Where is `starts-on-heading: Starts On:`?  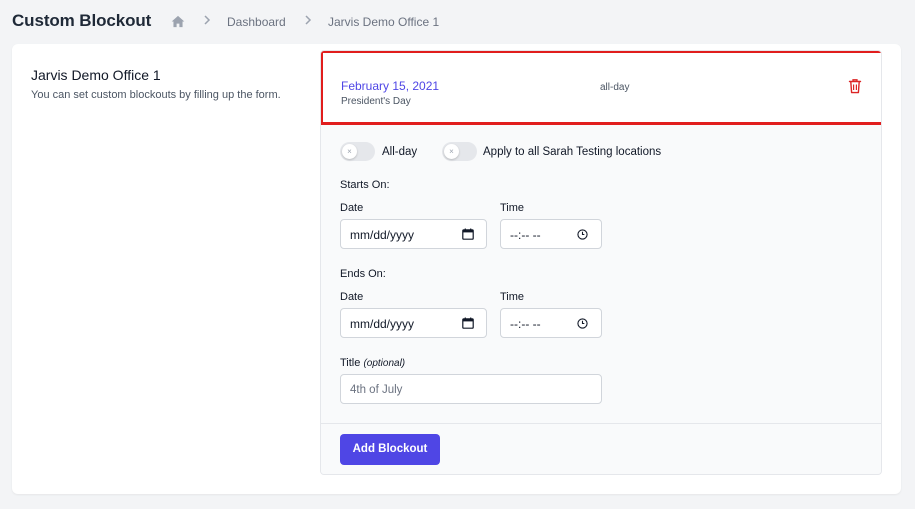 starts-on-heading: Starts On: is located at coordinates (365, 185).